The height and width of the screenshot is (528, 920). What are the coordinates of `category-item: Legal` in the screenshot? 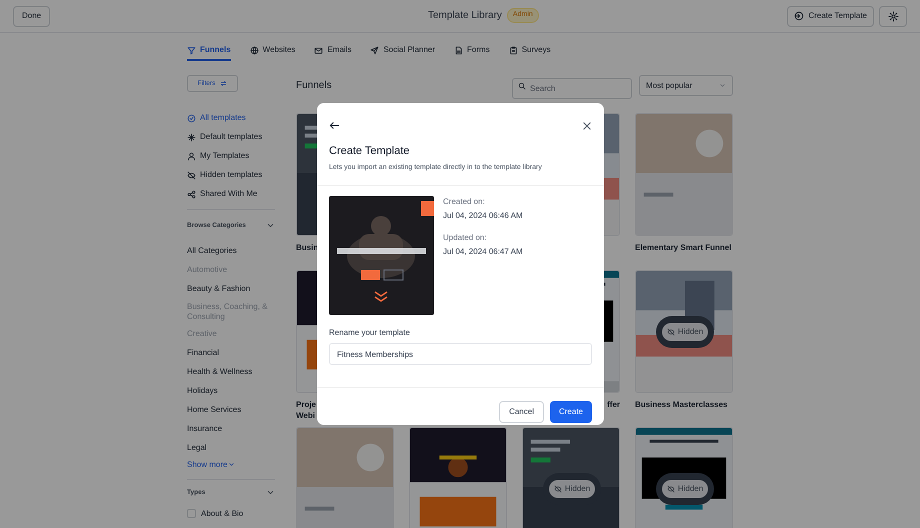 It's located at (231, 448).